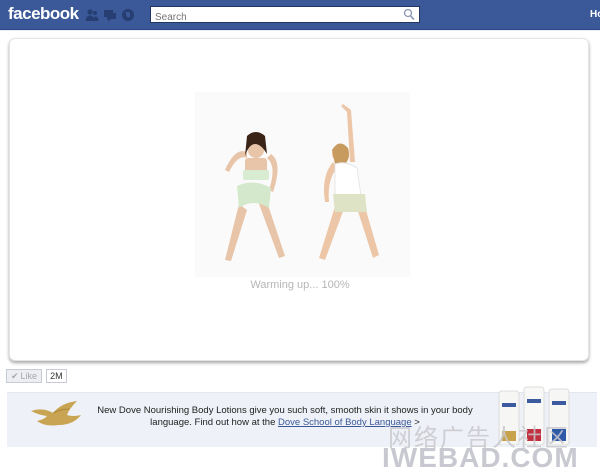 The height and width of the screenshot is (473, 600). I want to click on search-icon, so click(409, 14).